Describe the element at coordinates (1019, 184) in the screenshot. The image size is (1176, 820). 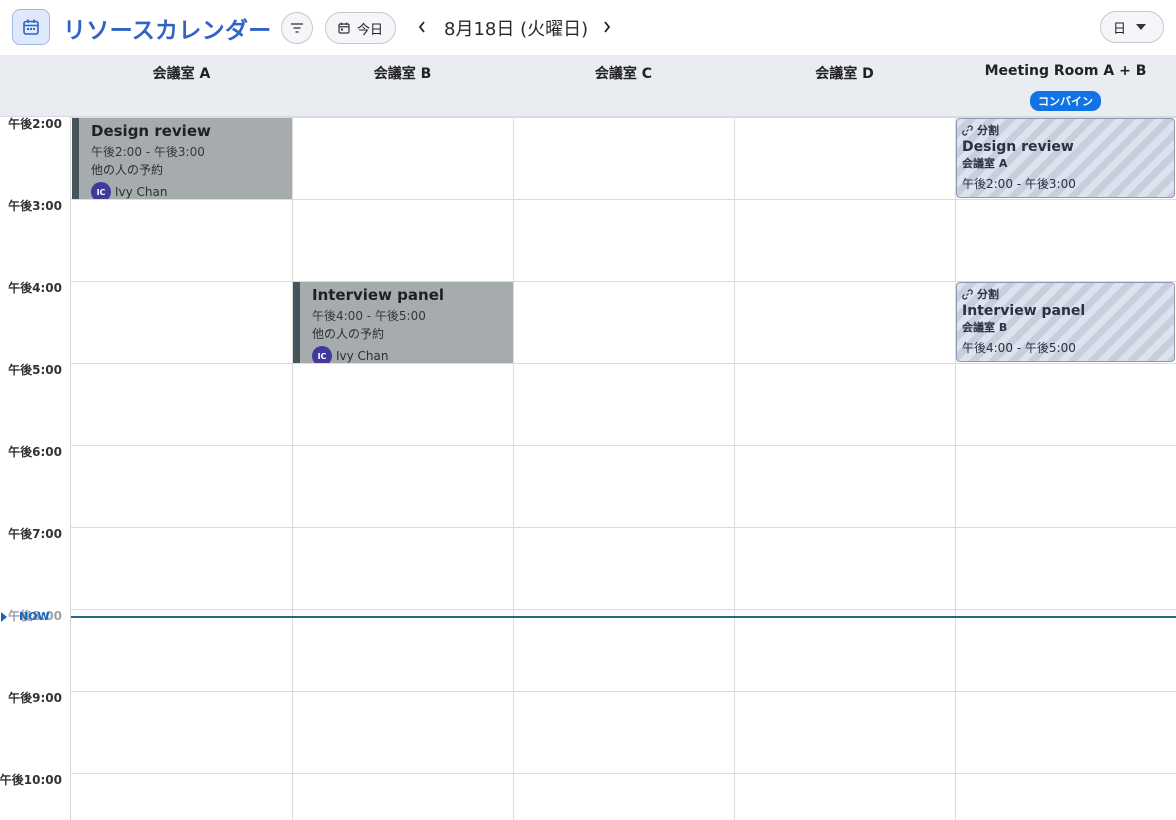
I see `split-time: 午後2:00 - 午後3:00` at that location.